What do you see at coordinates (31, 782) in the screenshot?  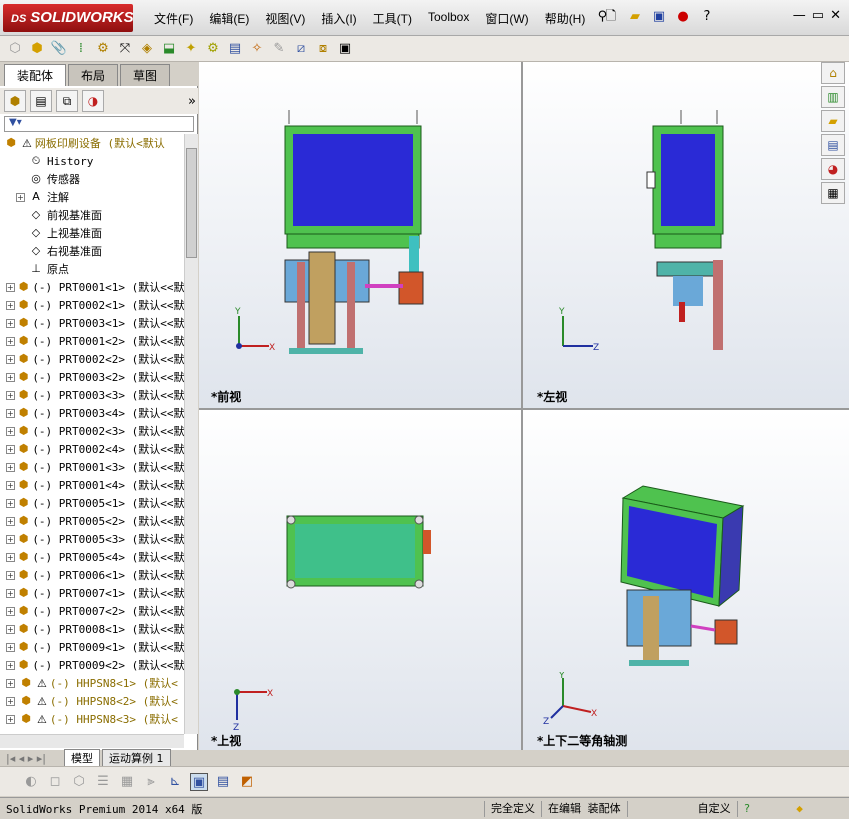 I see `shaded-icon: ◐` at bounding box center [31, 782].